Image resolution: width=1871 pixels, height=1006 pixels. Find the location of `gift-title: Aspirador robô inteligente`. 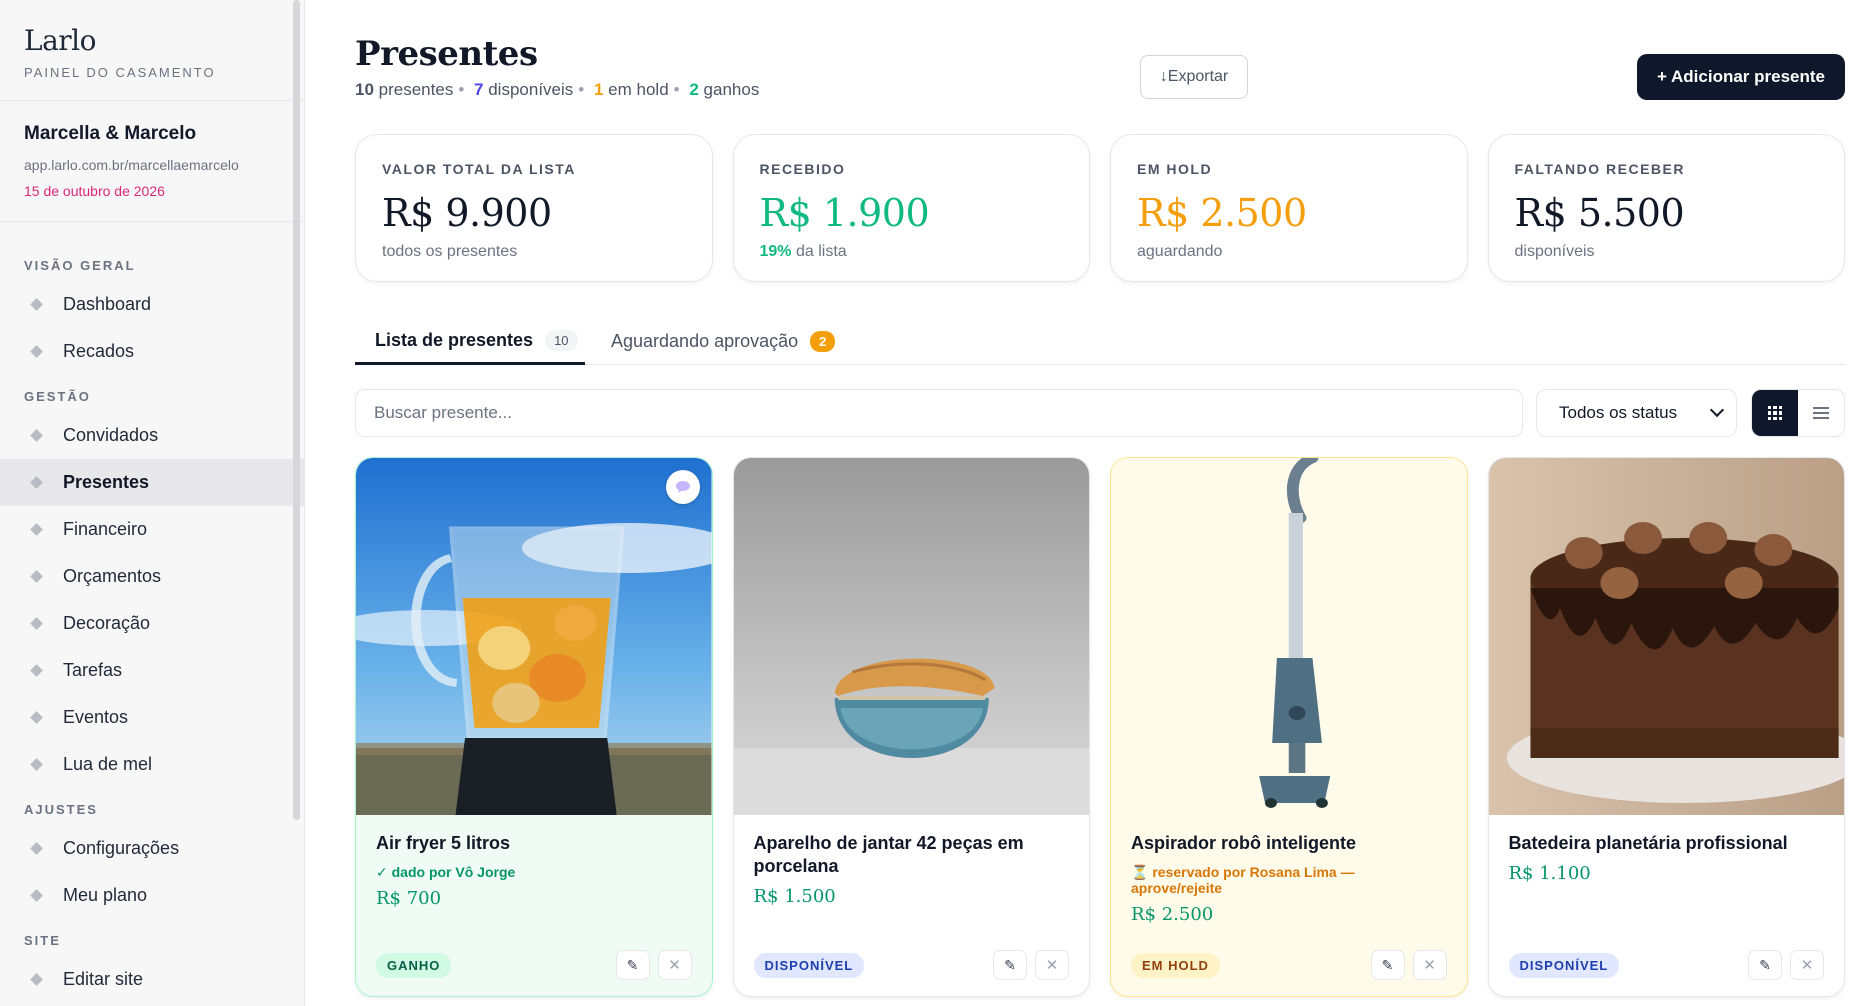

gift-title: Aspirador robô inteligente is located at coordinates (1244, 843).